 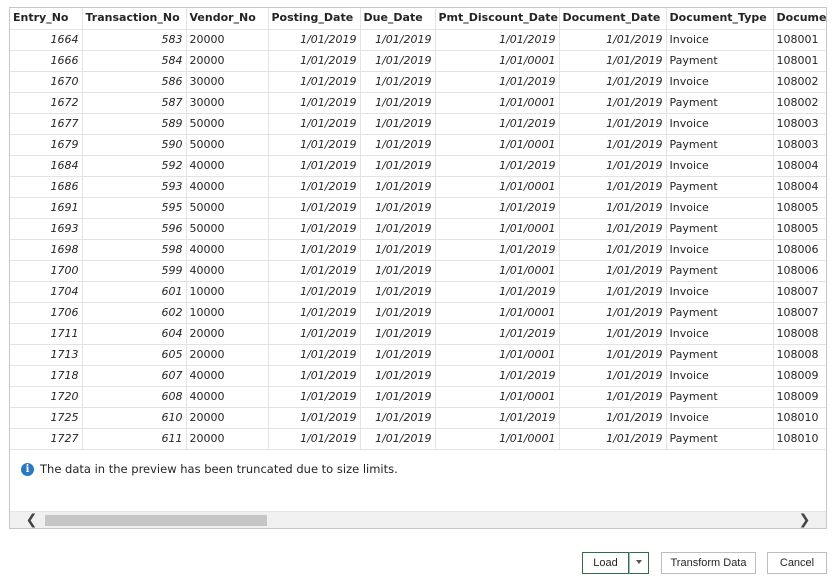 I want to click on column-header: Vendor_No, so click(x=227, y=19).